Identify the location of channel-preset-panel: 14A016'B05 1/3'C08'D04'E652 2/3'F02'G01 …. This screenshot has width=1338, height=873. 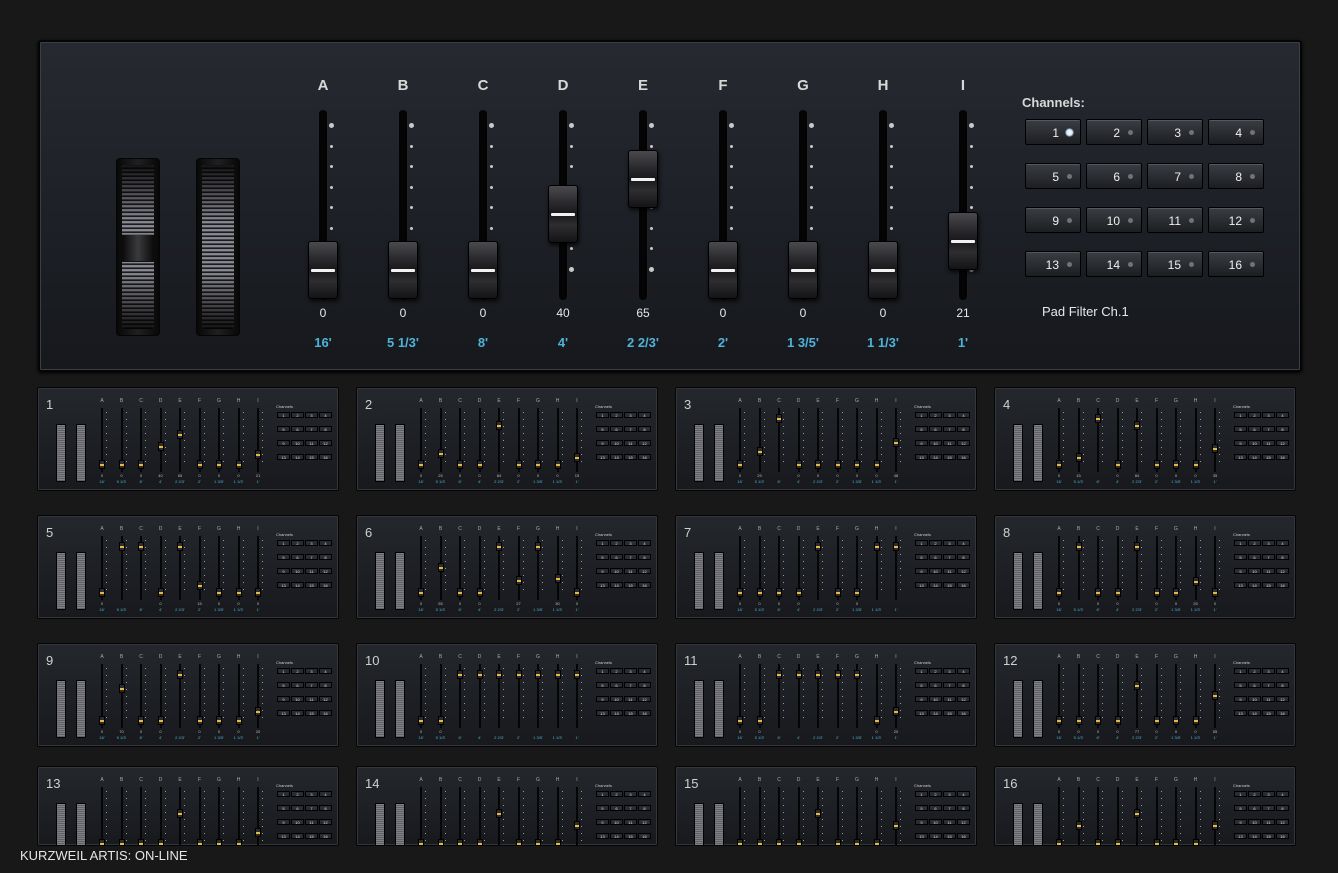
(507, 806).